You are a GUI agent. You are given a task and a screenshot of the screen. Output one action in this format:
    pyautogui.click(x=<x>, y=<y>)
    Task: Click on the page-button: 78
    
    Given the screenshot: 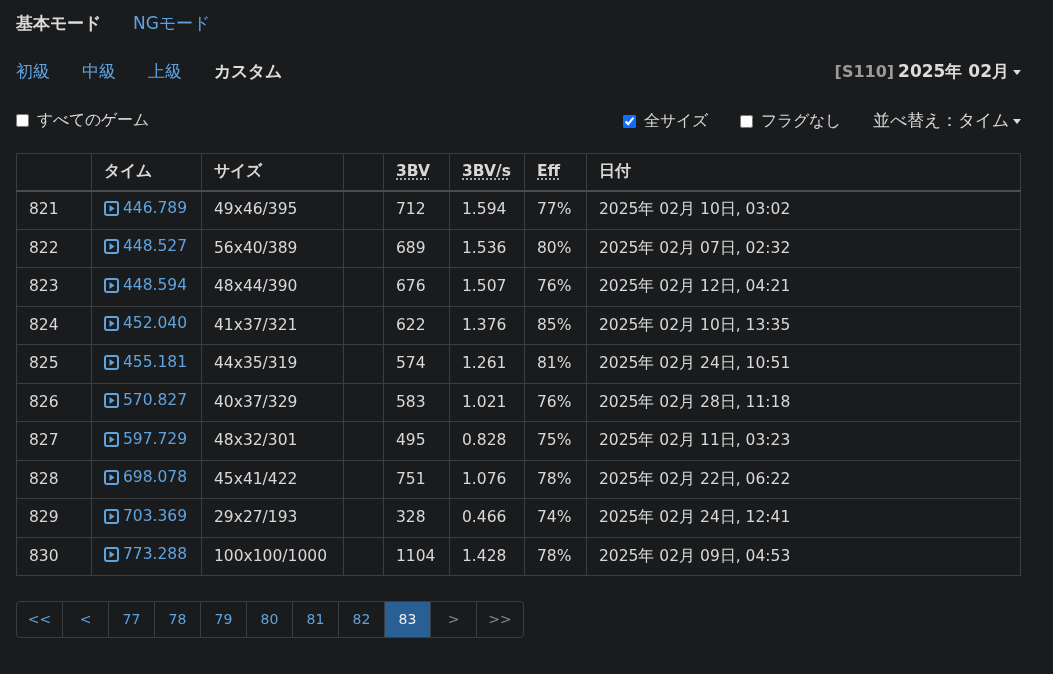 What is the action you would take?
    pyautogui.click(x=178, y=619)
    